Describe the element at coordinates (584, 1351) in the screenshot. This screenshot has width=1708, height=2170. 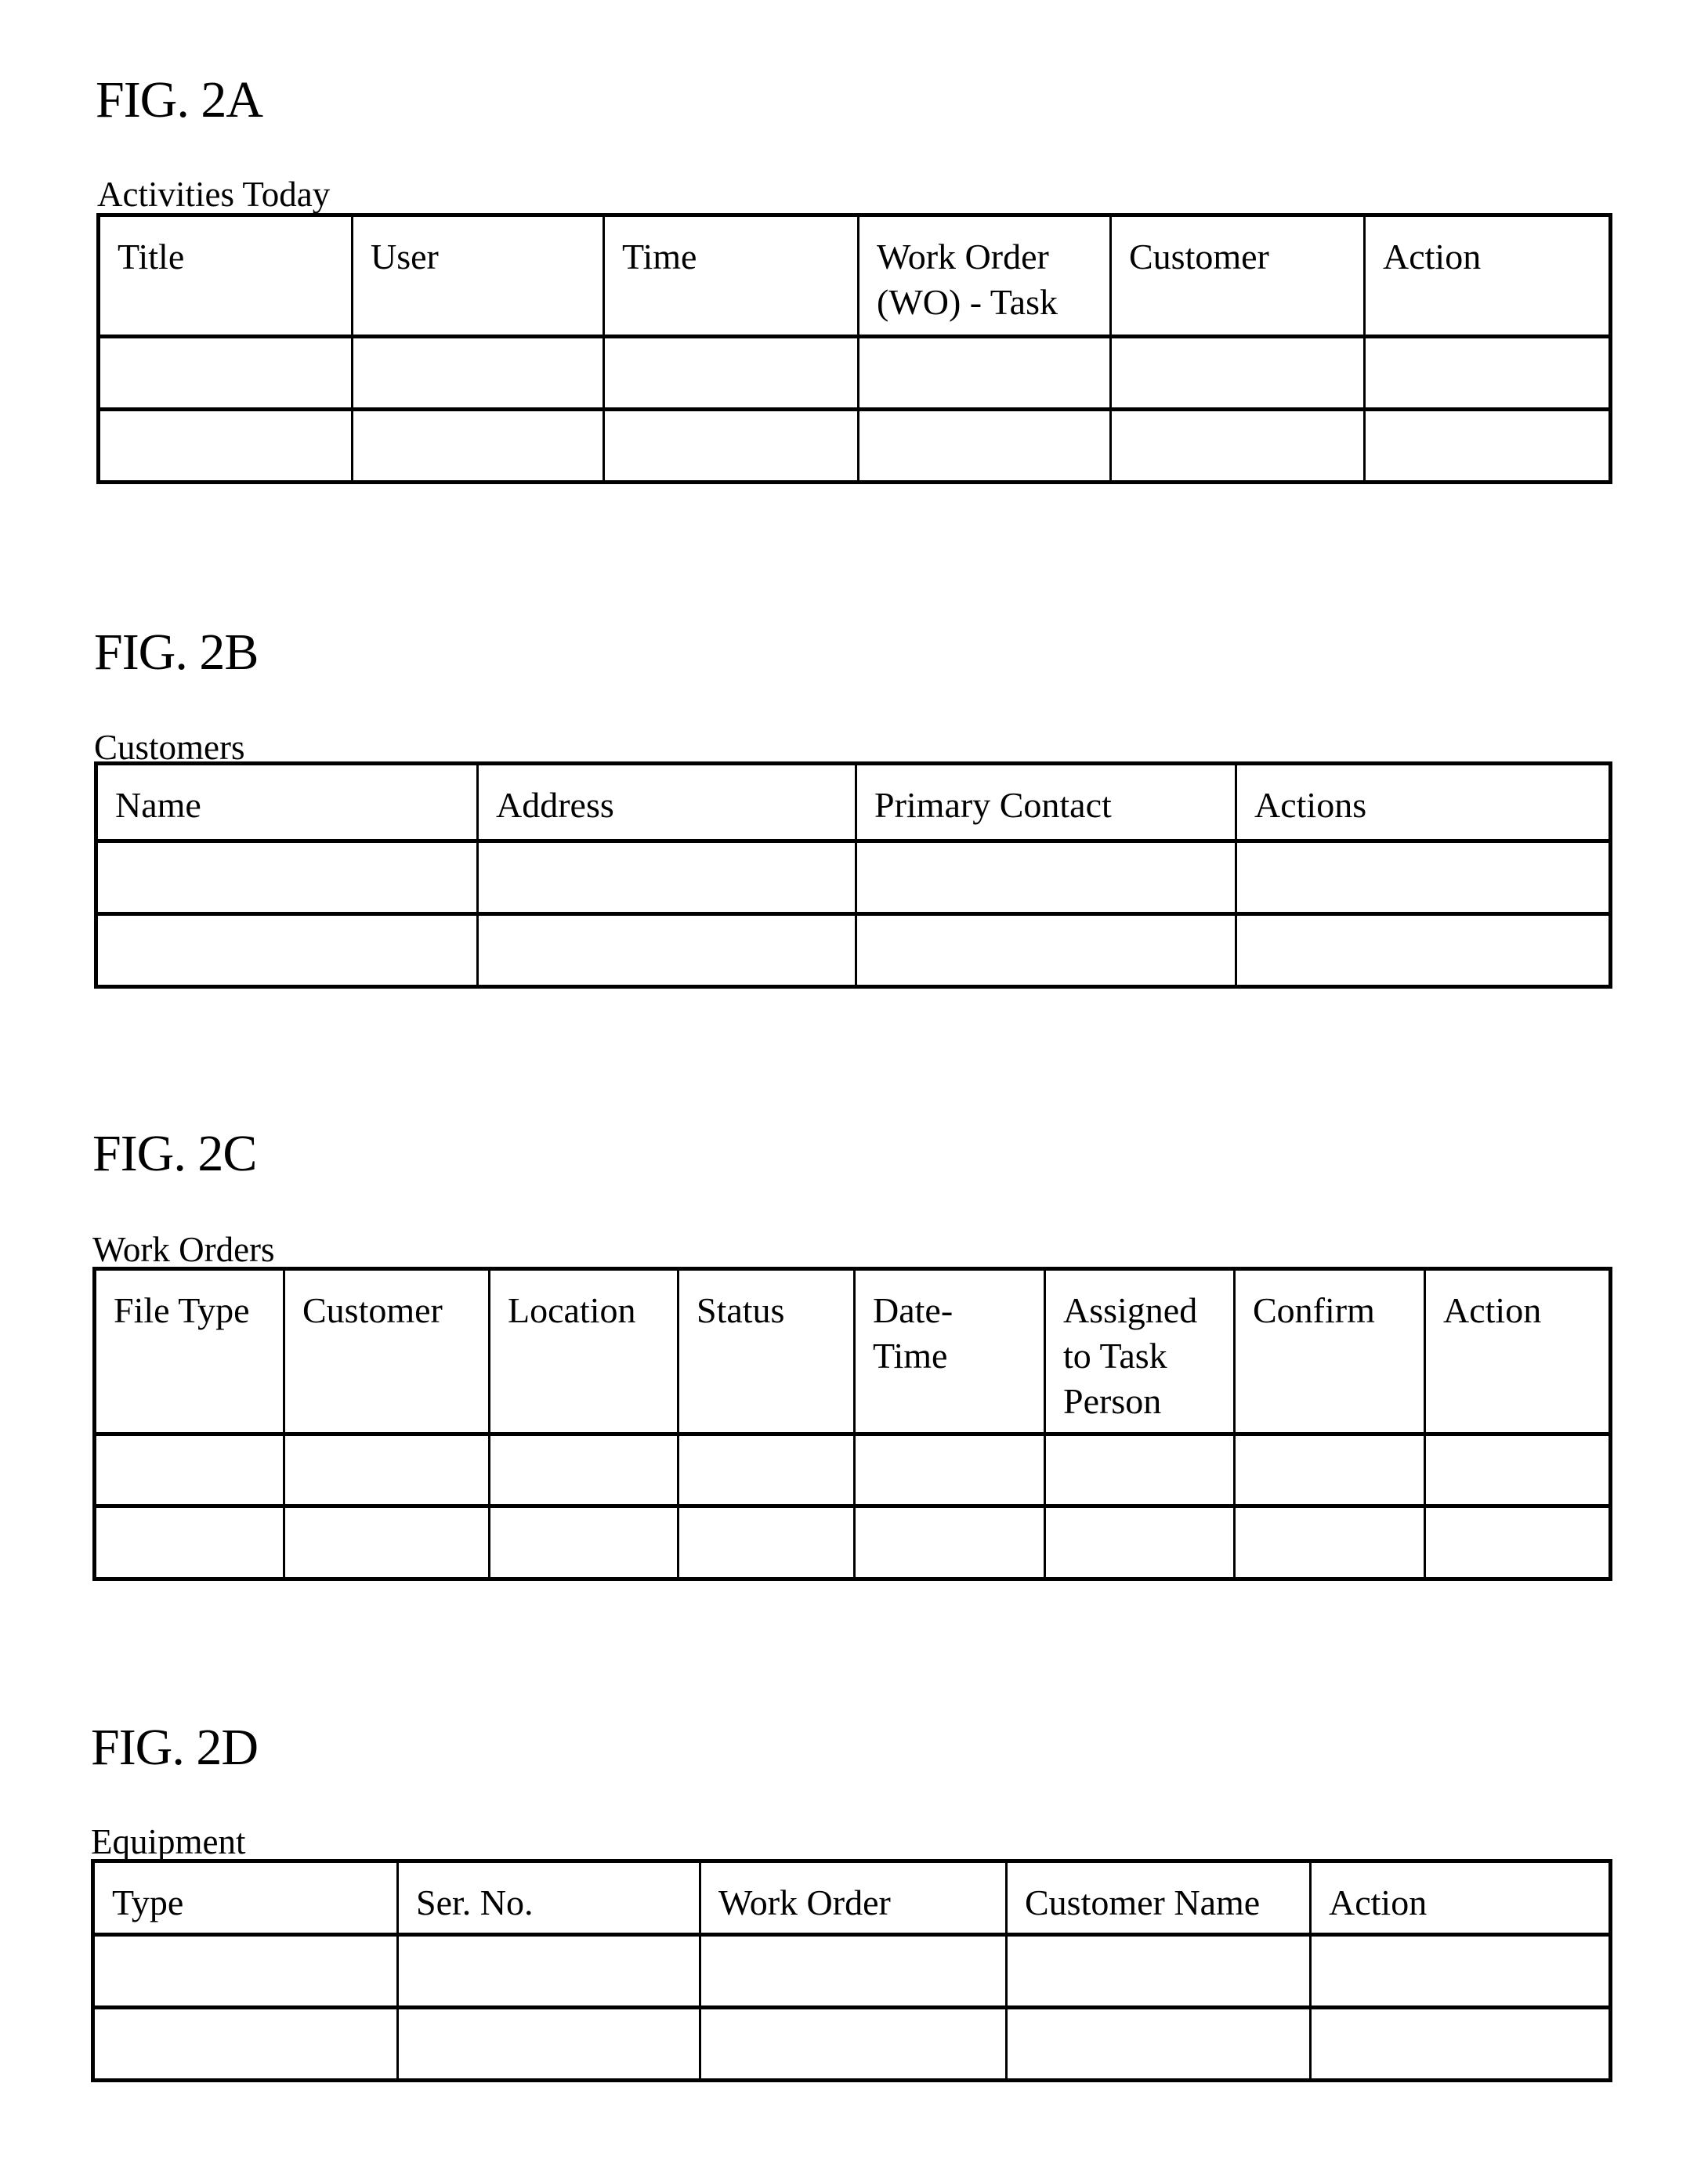
I see `column-header-location: Location` at that location.